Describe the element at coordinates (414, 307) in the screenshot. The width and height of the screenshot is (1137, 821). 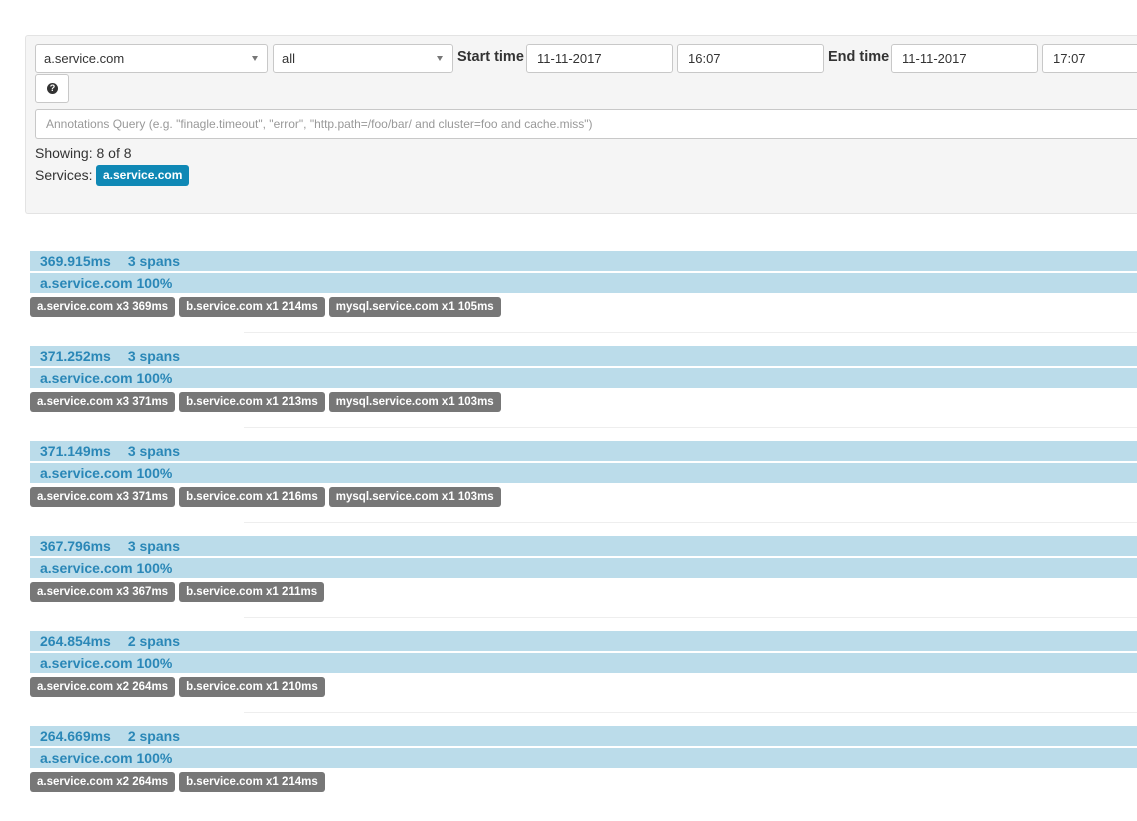
I see `service-tag: mysql.service.com x1 105ms` at that location.